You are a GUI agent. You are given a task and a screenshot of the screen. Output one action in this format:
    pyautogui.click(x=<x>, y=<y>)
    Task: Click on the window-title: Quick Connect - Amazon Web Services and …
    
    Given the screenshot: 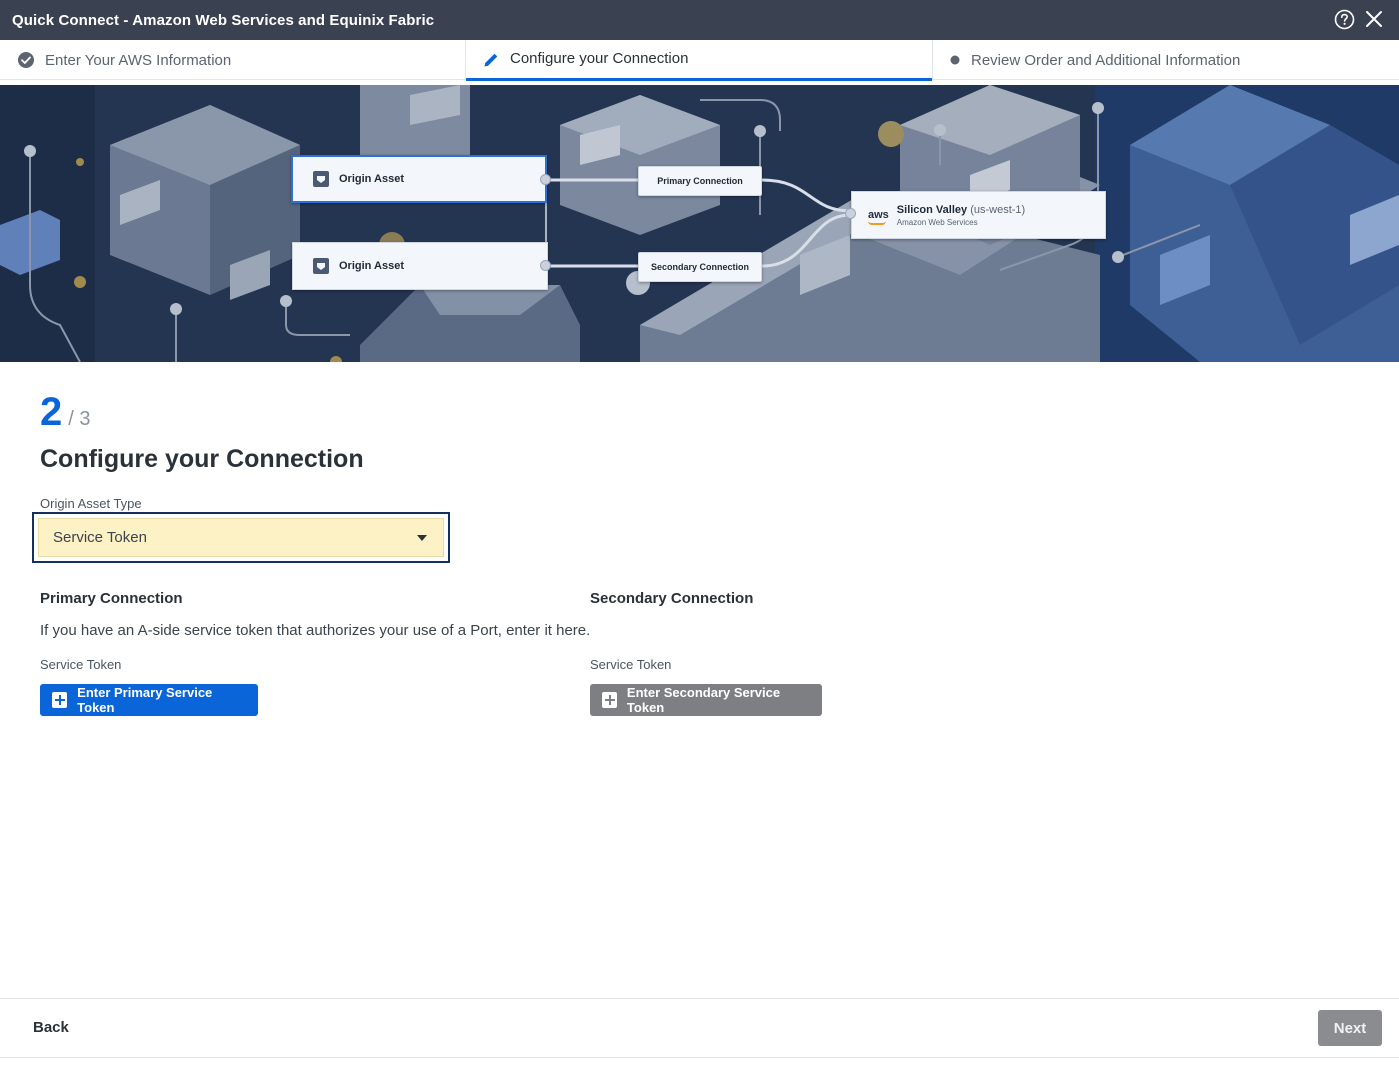 What is the action you would take?
    pyautogui.click(x=223, y=20)
    